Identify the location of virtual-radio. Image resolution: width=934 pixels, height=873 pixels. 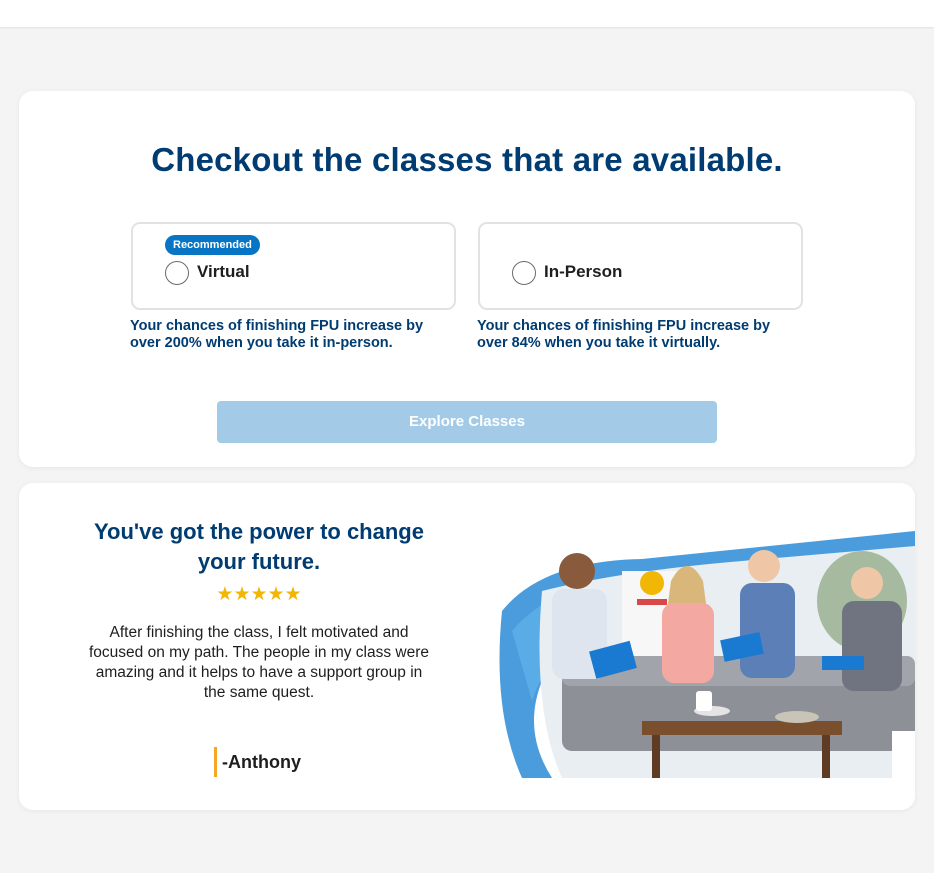
(177, 273).